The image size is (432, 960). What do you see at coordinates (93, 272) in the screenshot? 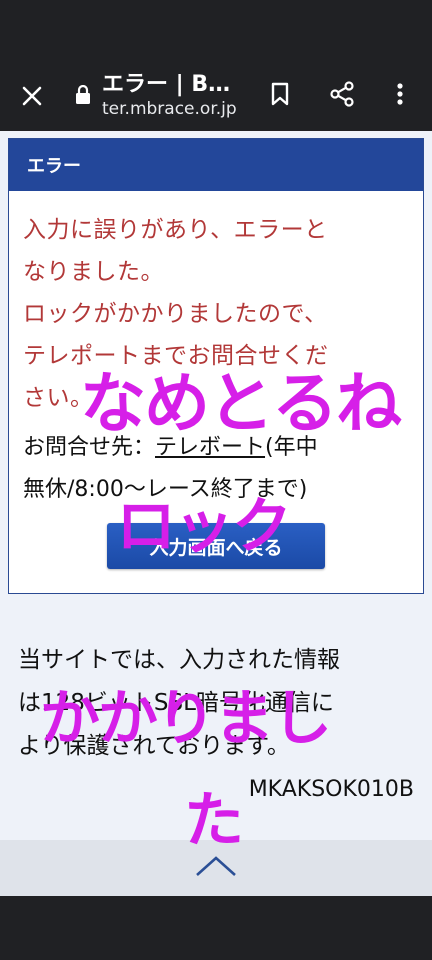
I see `error-line: なりました。` at bounding box center [93, 272].